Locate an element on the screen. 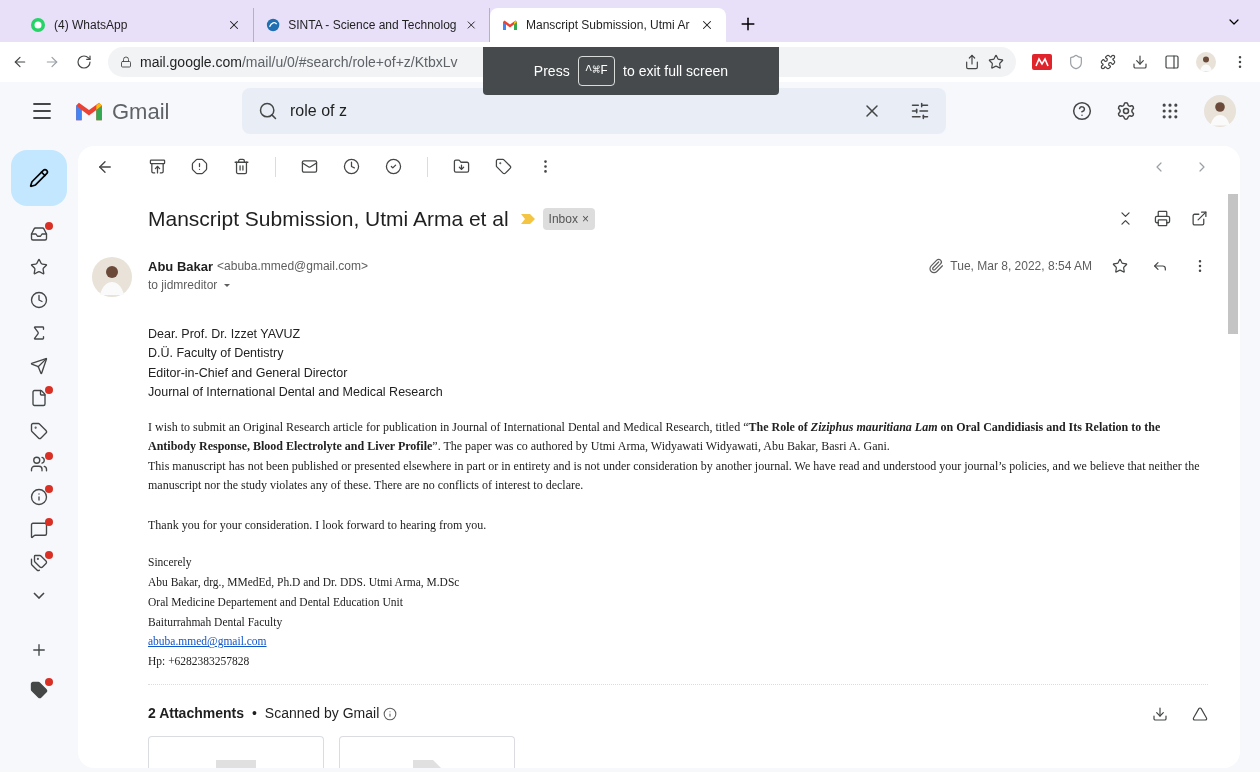 Image resolution: width=1260 pixels, height=772 pixels. signature-line: Abu Bakar, drg., MMedEd, Ph.D and Dr. DDS. Utmi Arma, M.DSc is located at coordinates (304, 583).